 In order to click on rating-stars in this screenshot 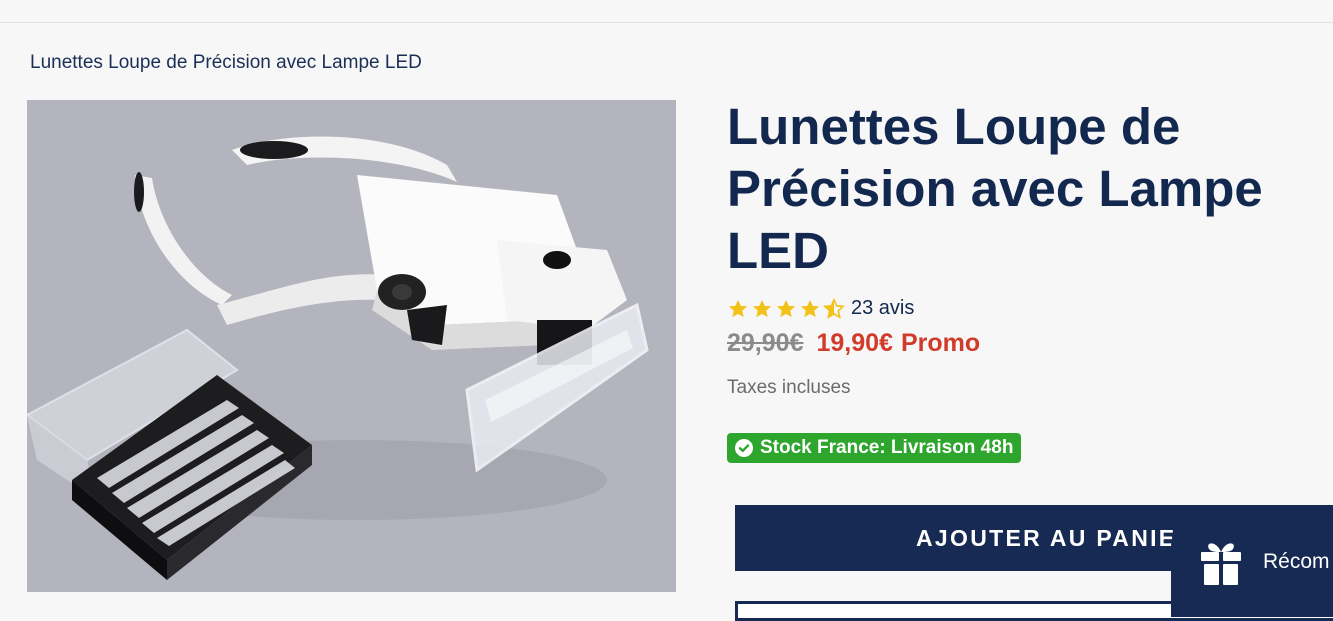, I will do `click(786, 308)`.